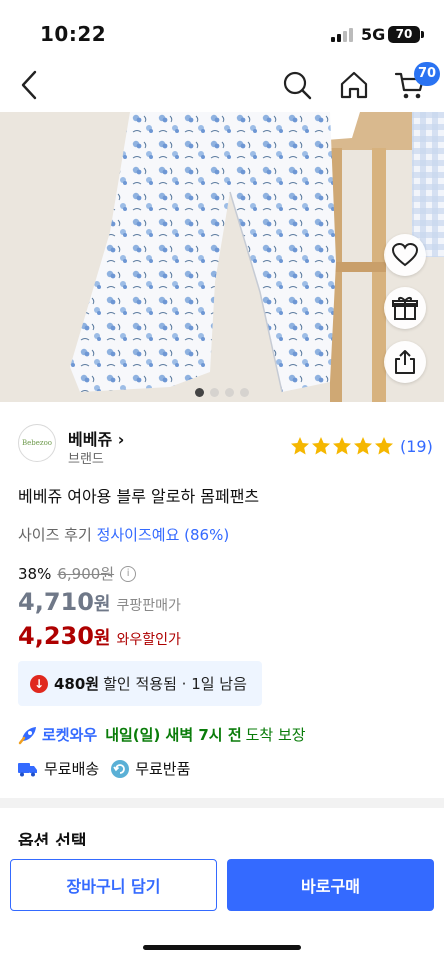 Image resolution: width=444 pixels, height=961 pixels. Describe the element at coordinates (175, 684) in the screenshot. I see `coupon-text: 할인 적용됨 · 1일 남음` at that location.